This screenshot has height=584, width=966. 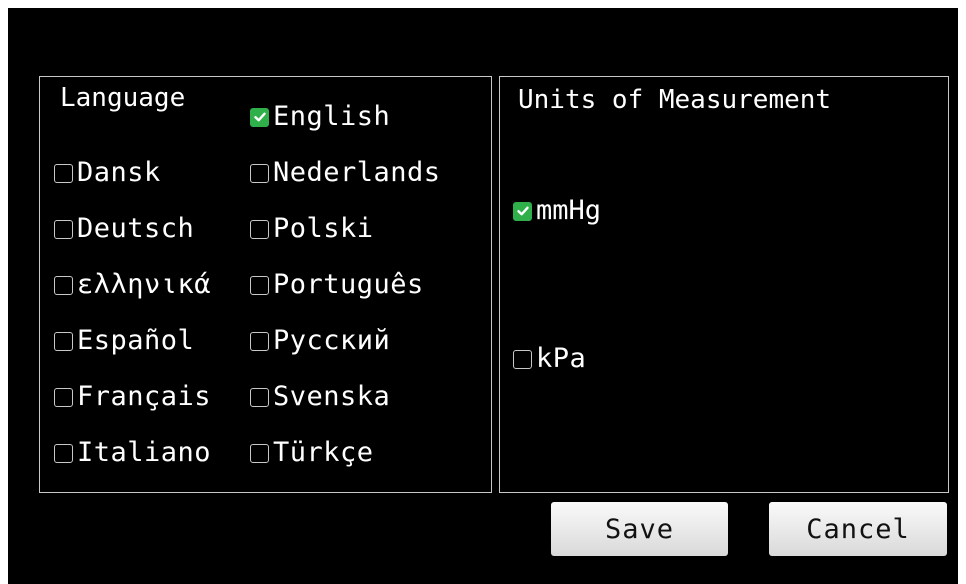 What do you see at coordinates (323, 452) in the screenshot?
I see `language-label: Türkçe` at bounding box center [323, 452].